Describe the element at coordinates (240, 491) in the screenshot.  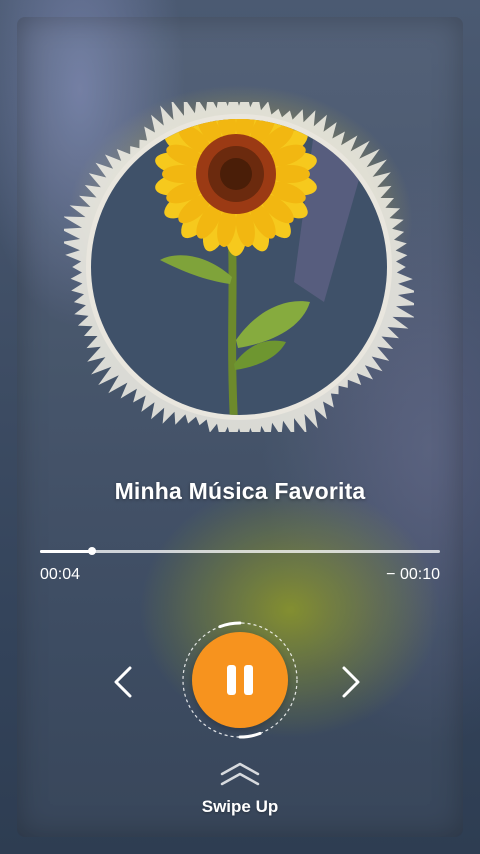
I see `song-title: Minha Música Favorita` at that location.